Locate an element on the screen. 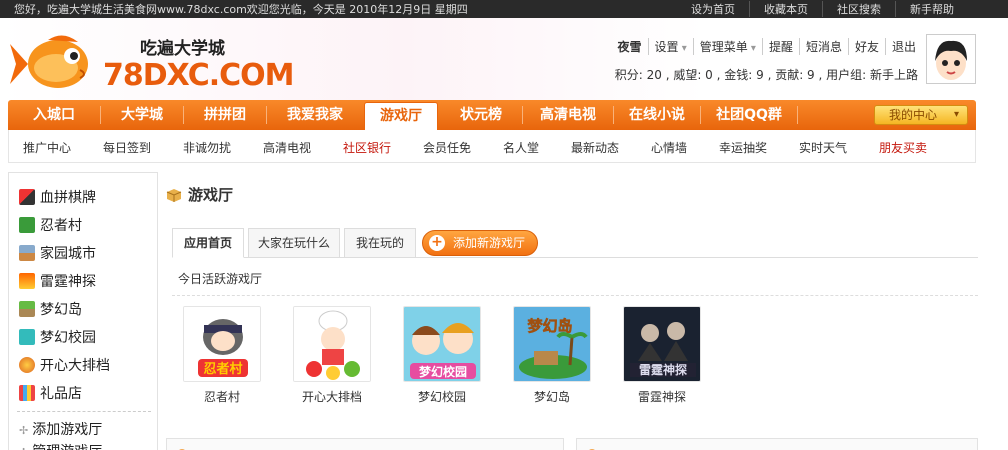 This screenshot has width=1008, height=450. avatar is located at coordinates (951, 59).